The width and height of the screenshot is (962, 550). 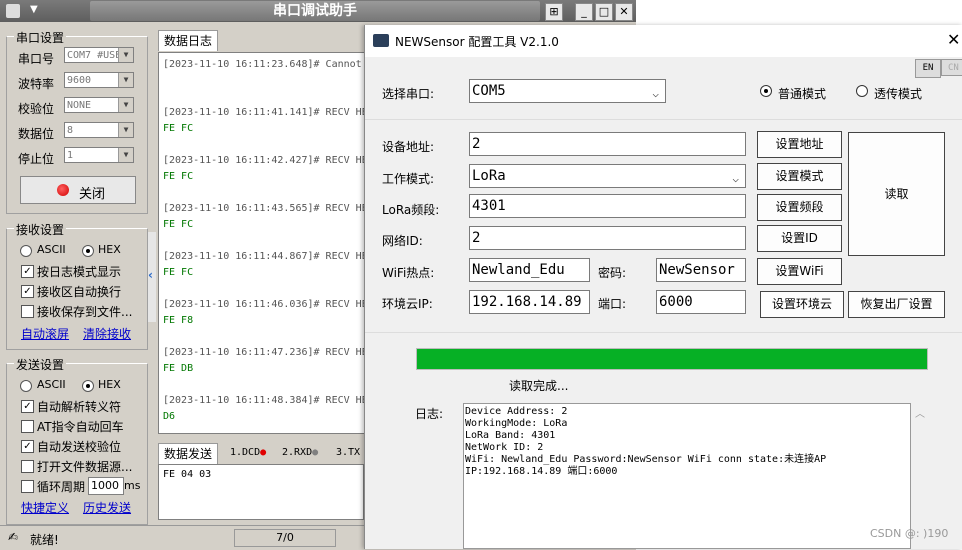 I want to click on mode-select: LoRa ⌵, so click(x=607, y=176).